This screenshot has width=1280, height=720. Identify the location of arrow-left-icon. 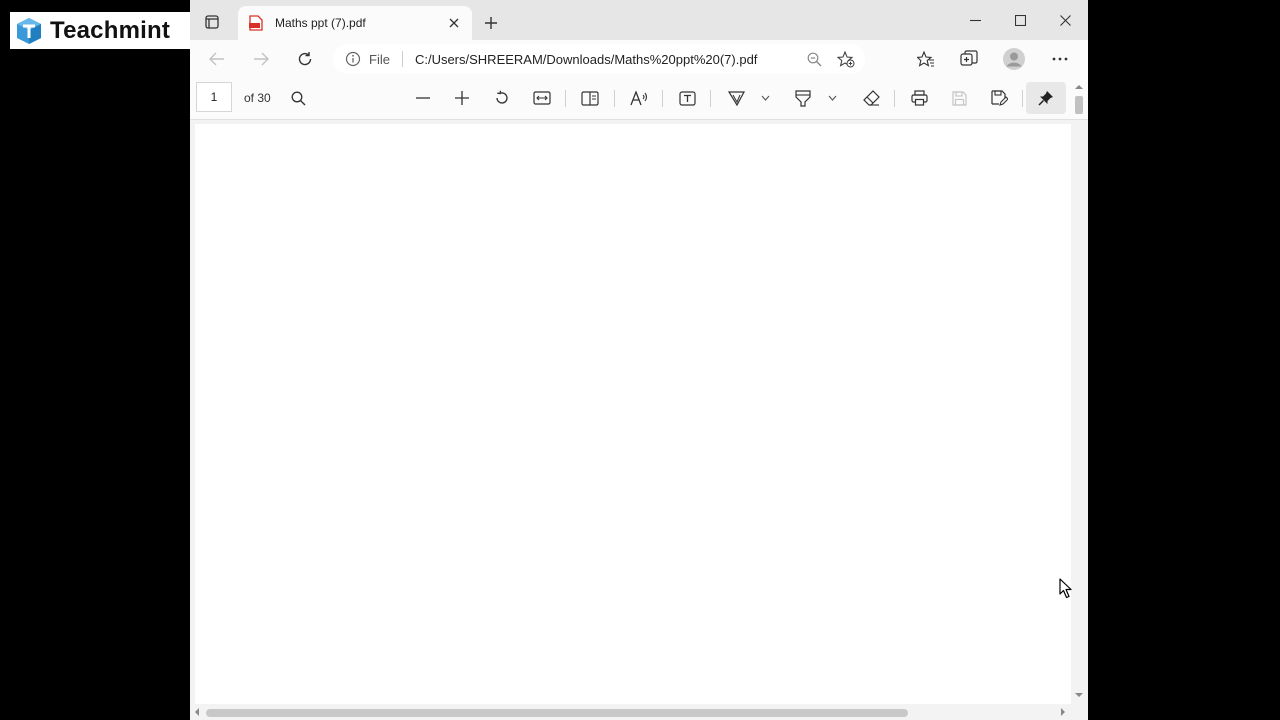
(216, 59).